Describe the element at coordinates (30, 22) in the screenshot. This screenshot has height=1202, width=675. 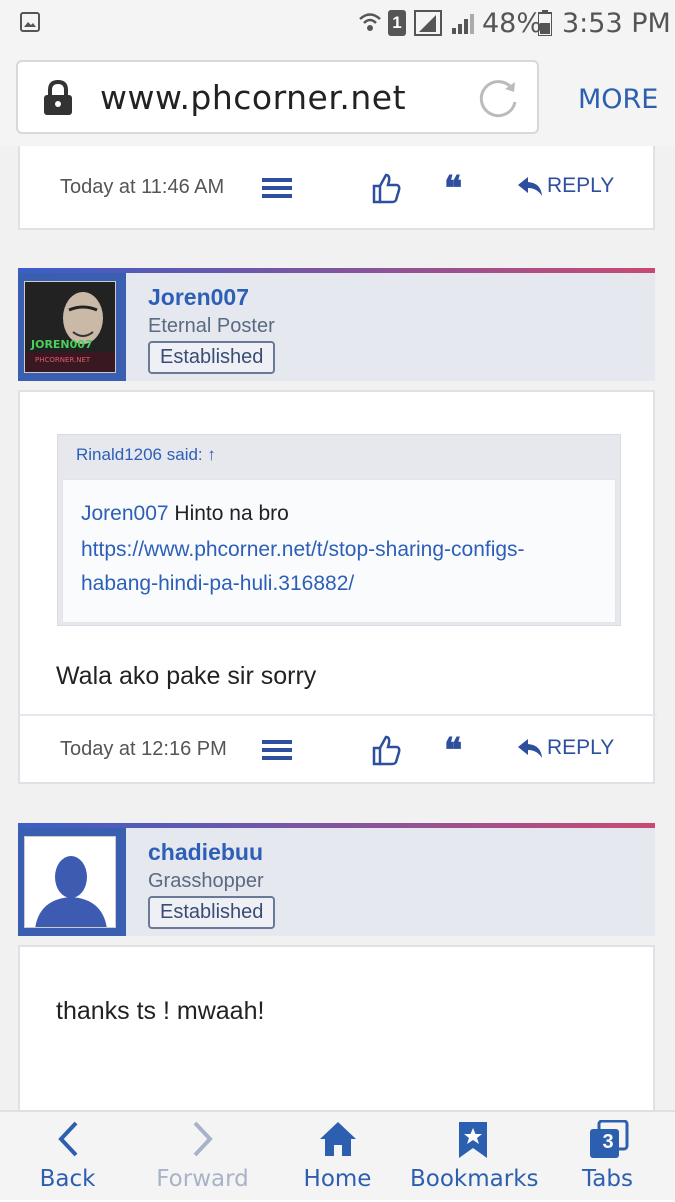
I see `gallery-icon` at that location.